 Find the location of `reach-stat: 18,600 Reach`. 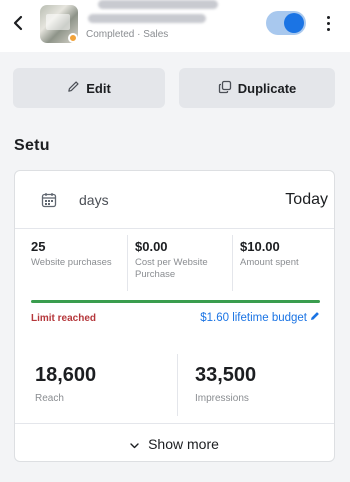

reach-stat: 18,600 Reach is located at coordinates (65, 384).